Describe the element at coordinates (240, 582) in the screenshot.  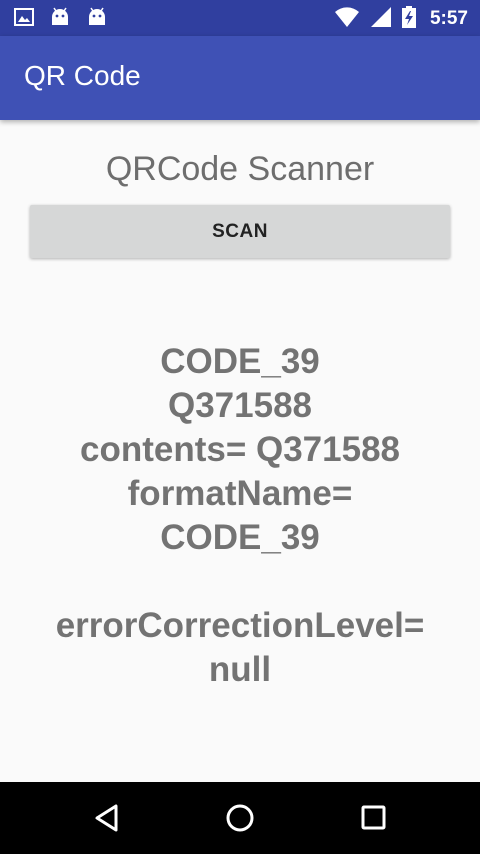
I see `result-line` at that location.